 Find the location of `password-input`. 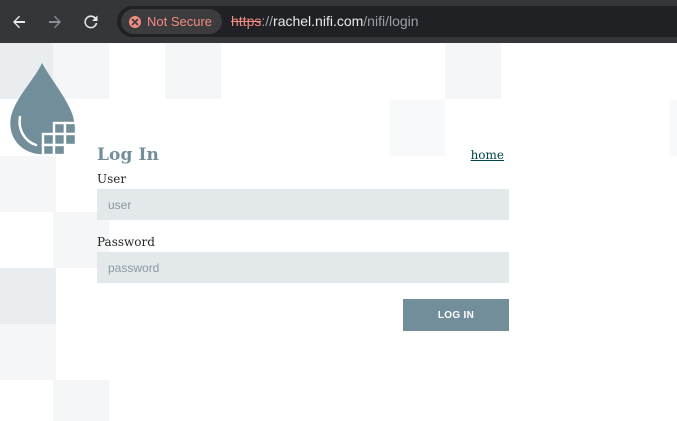

password-input is located at coordinates (303, 267).